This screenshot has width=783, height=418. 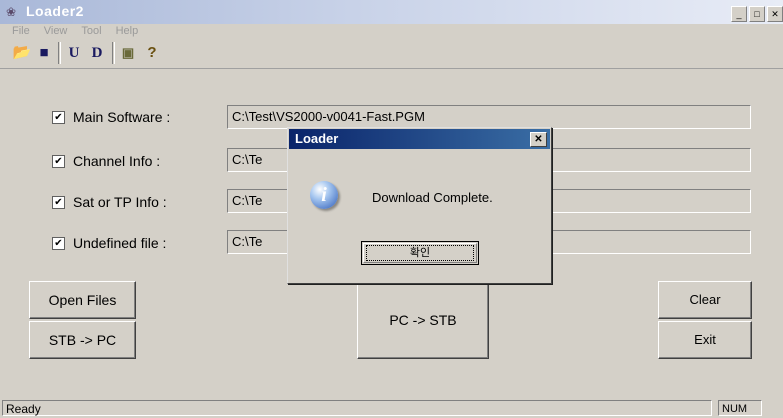 I want to click on help-icon: ?, so click(x=152, y=53).